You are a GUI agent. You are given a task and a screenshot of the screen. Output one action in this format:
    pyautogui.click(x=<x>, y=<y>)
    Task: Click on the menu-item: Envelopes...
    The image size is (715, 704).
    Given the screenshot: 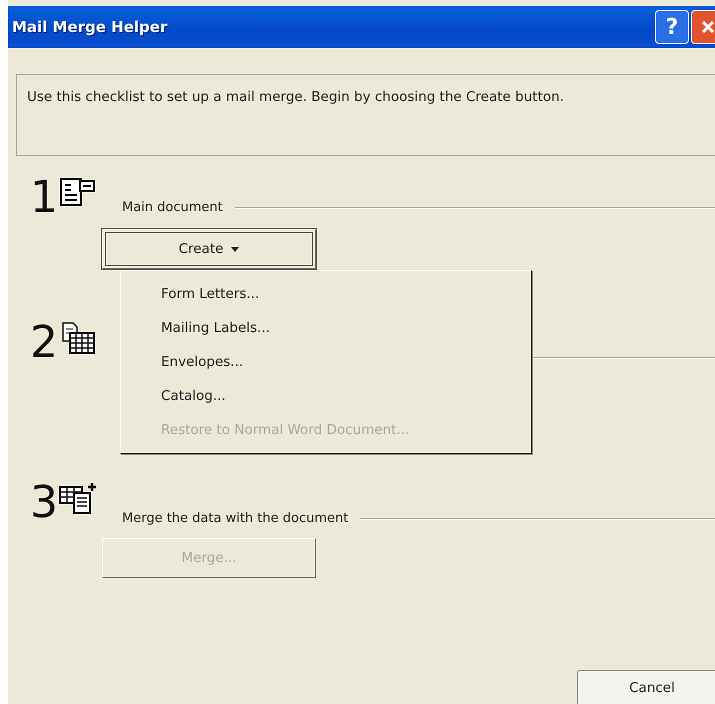 What is the action you would take?
    pyautogui.click(x=326, y=362)
    